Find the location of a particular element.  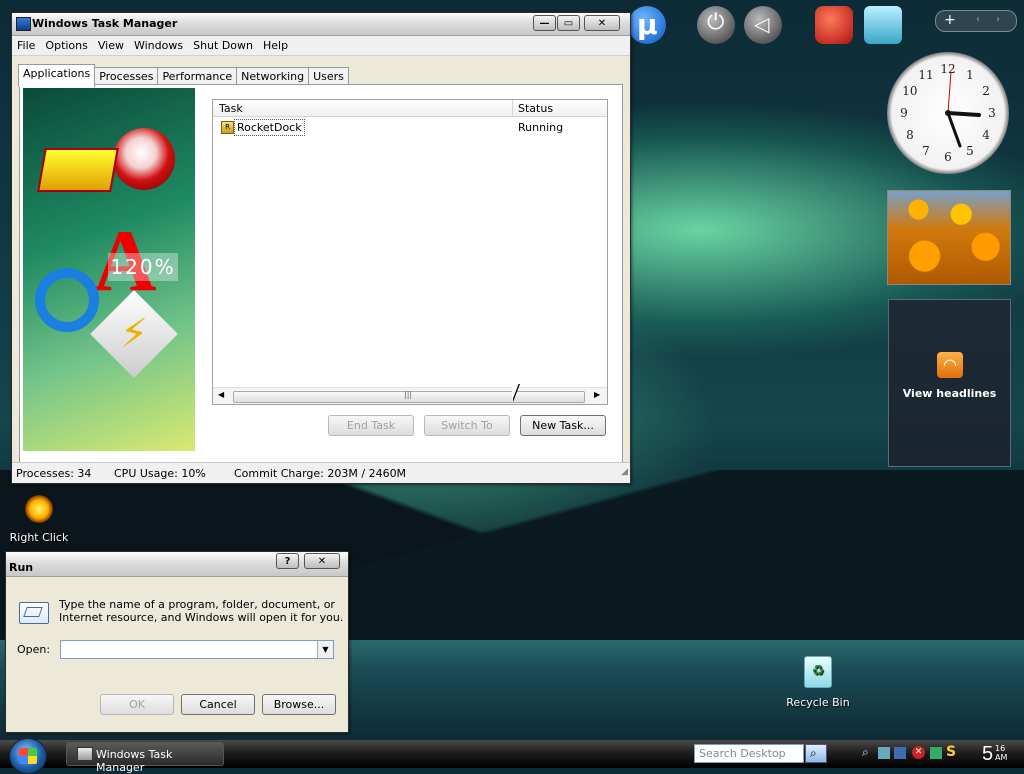

menu-help: Help is located at coordinates (275, 44).